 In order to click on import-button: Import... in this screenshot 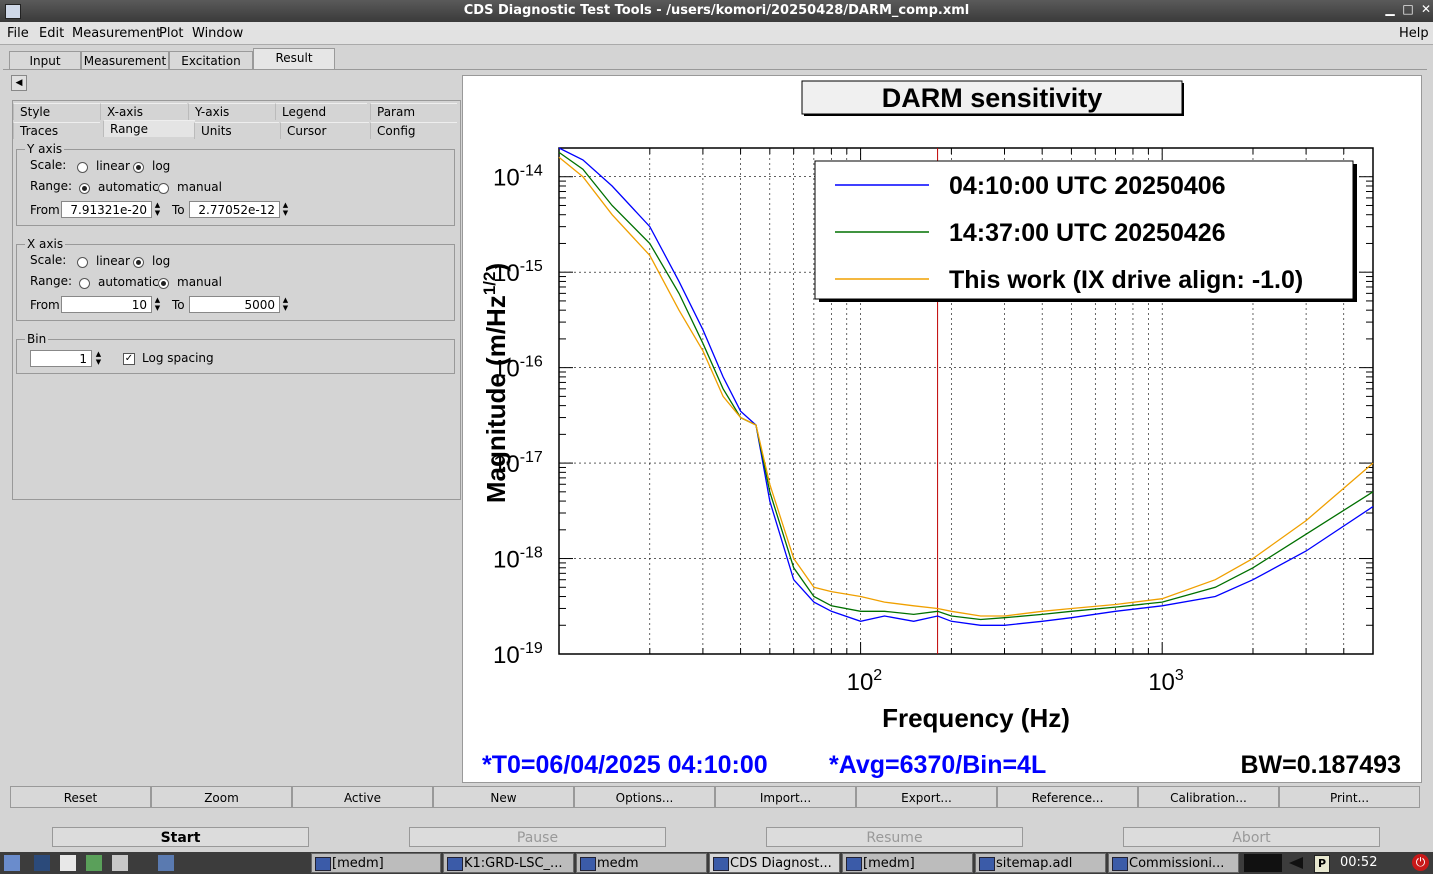, I will do `click(785, 797)`.